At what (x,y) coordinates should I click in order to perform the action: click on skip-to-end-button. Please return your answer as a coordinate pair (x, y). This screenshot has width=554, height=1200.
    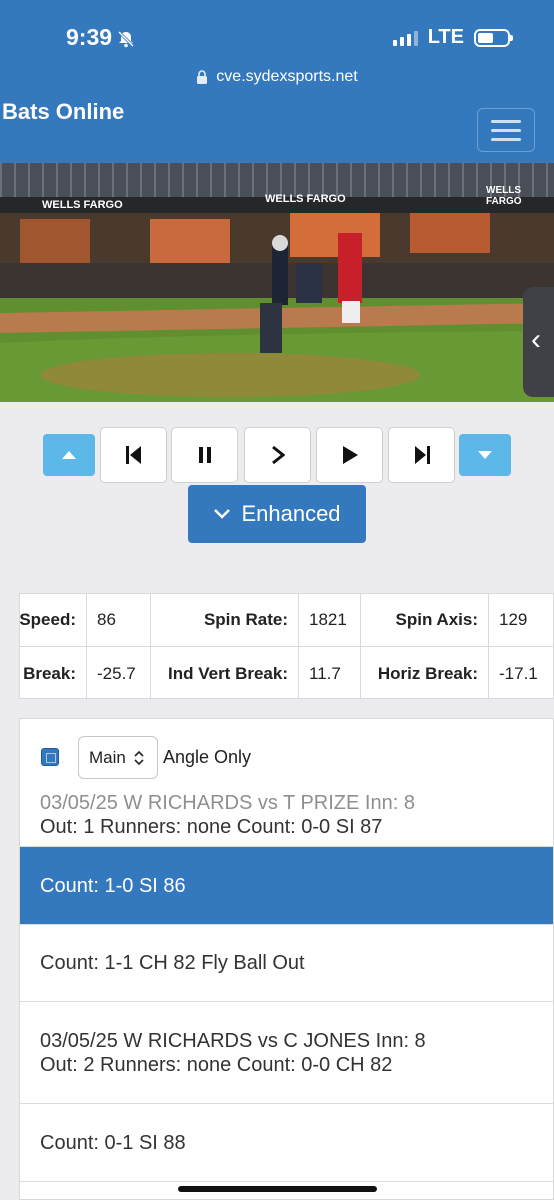
    Looking at the image, I should click on (421, 455).